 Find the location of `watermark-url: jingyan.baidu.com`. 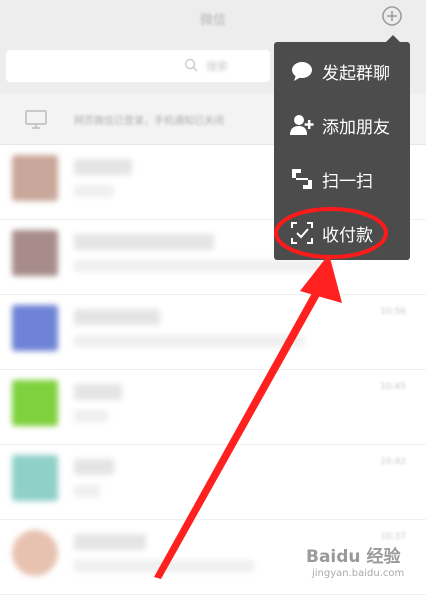

watermark-url: jingyan.baidu.com is located at coordinates (358, 573).